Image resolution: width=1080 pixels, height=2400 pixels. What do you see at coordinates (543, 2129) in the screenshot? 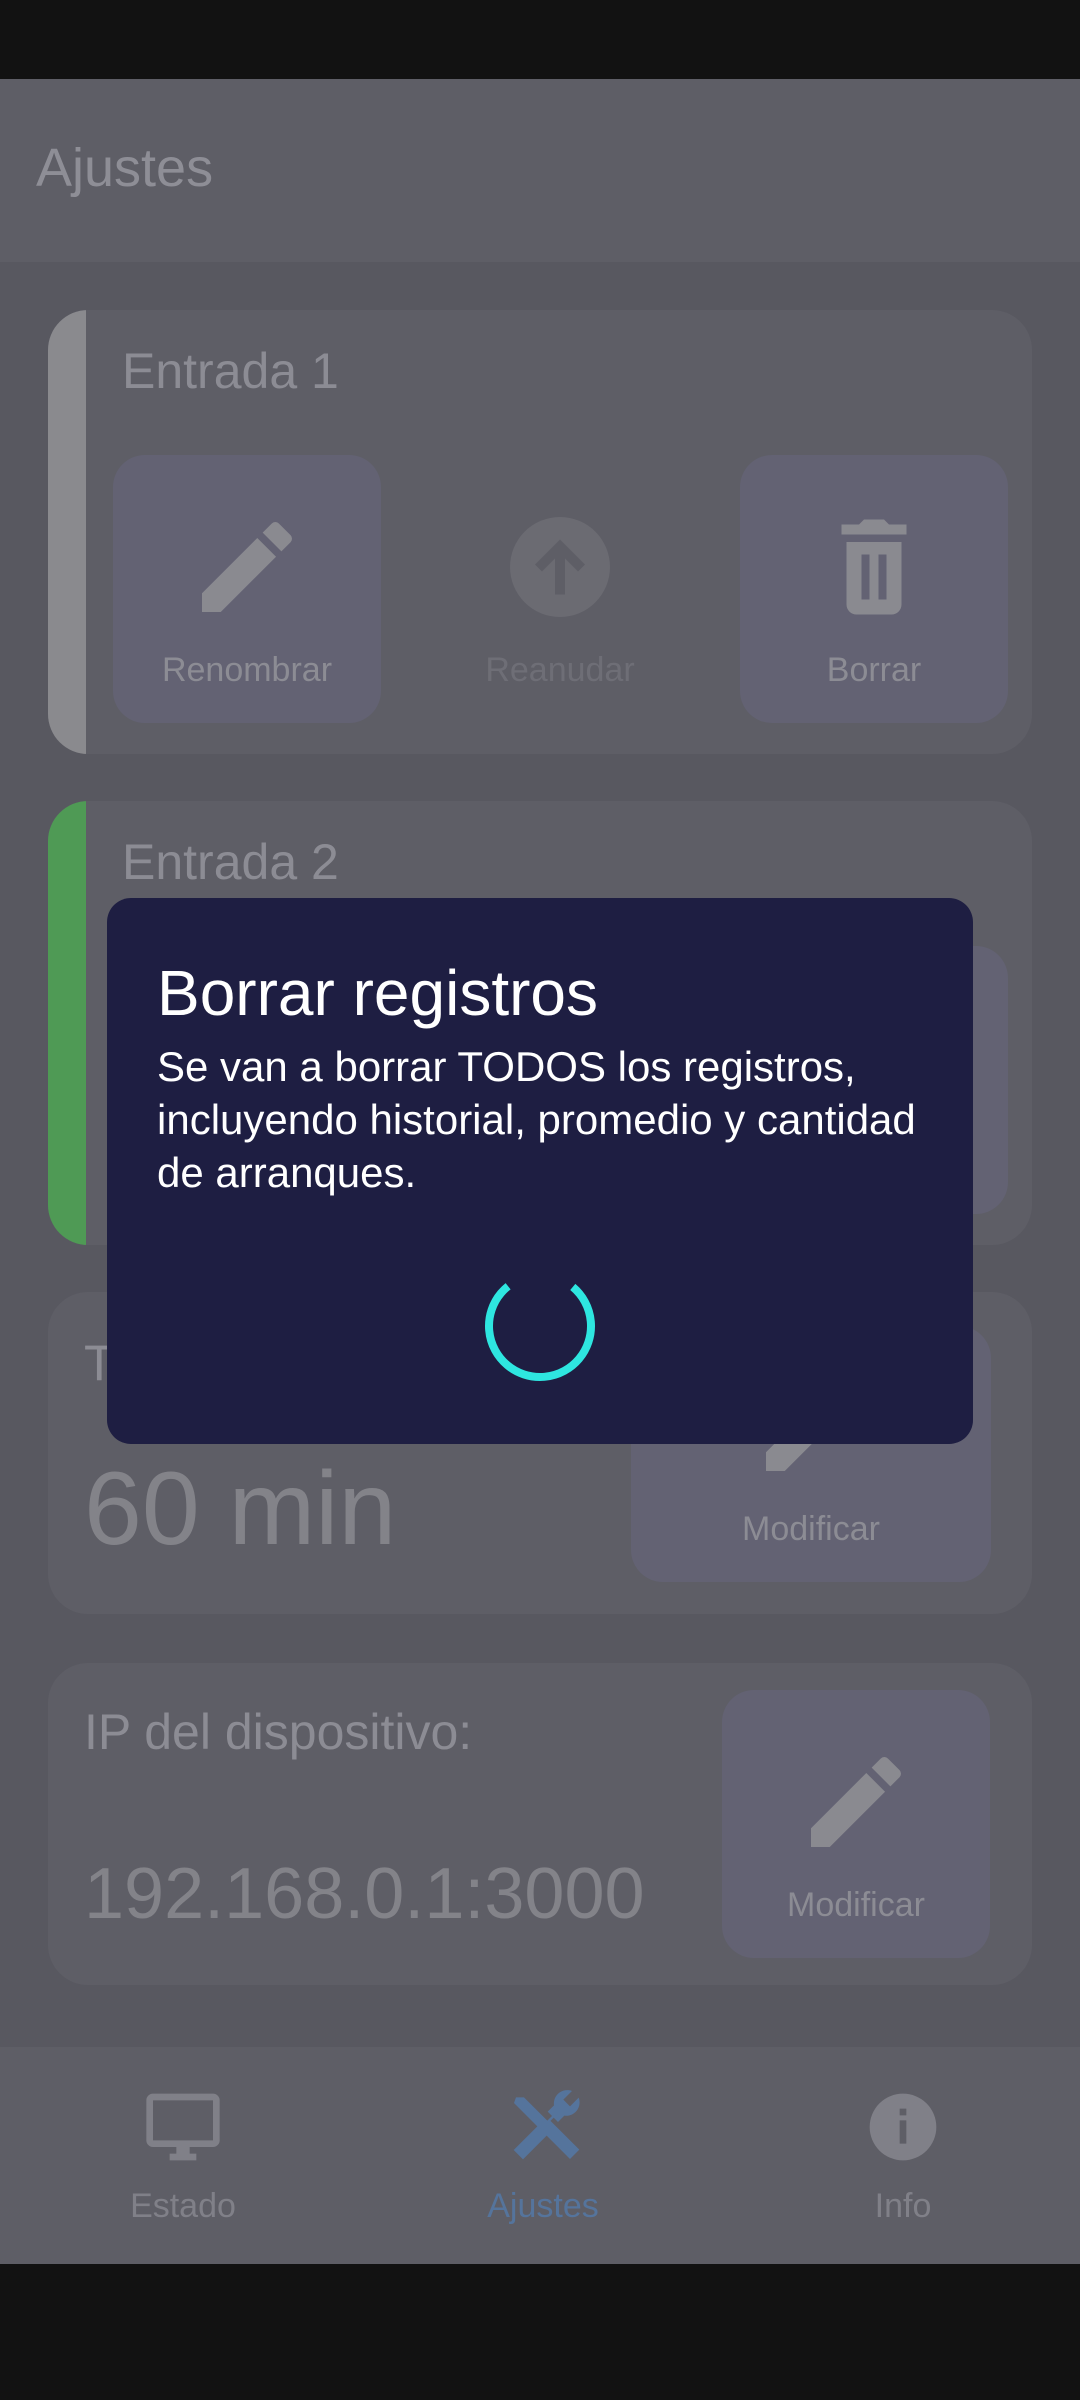
I see `tools-icon` at bounding box center [543, 2129].